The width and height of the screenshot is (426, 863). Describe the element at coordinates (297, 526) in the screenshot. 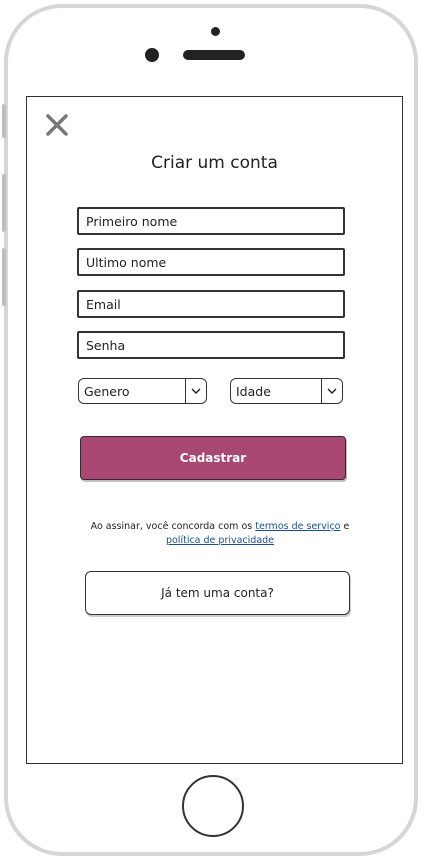

I see `terms-of-service-link: termos de serviço` at that location.